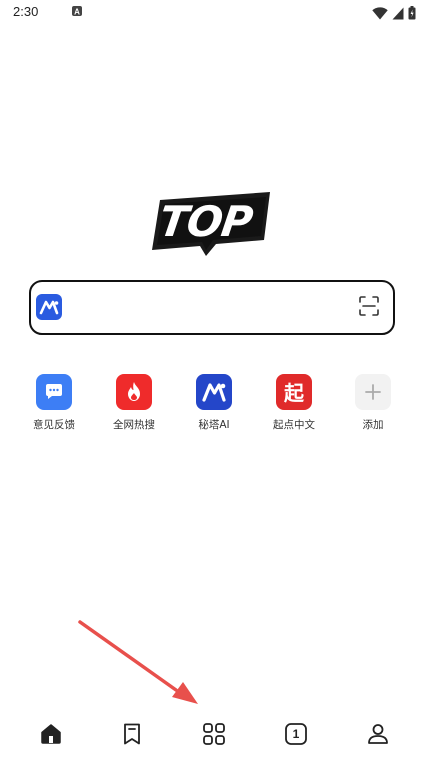 The image size is (428, 760). What do you see at coordinates (49, 307) in the screenshot?
I see `metaso-app-icon` at bounding box center [49, 307].